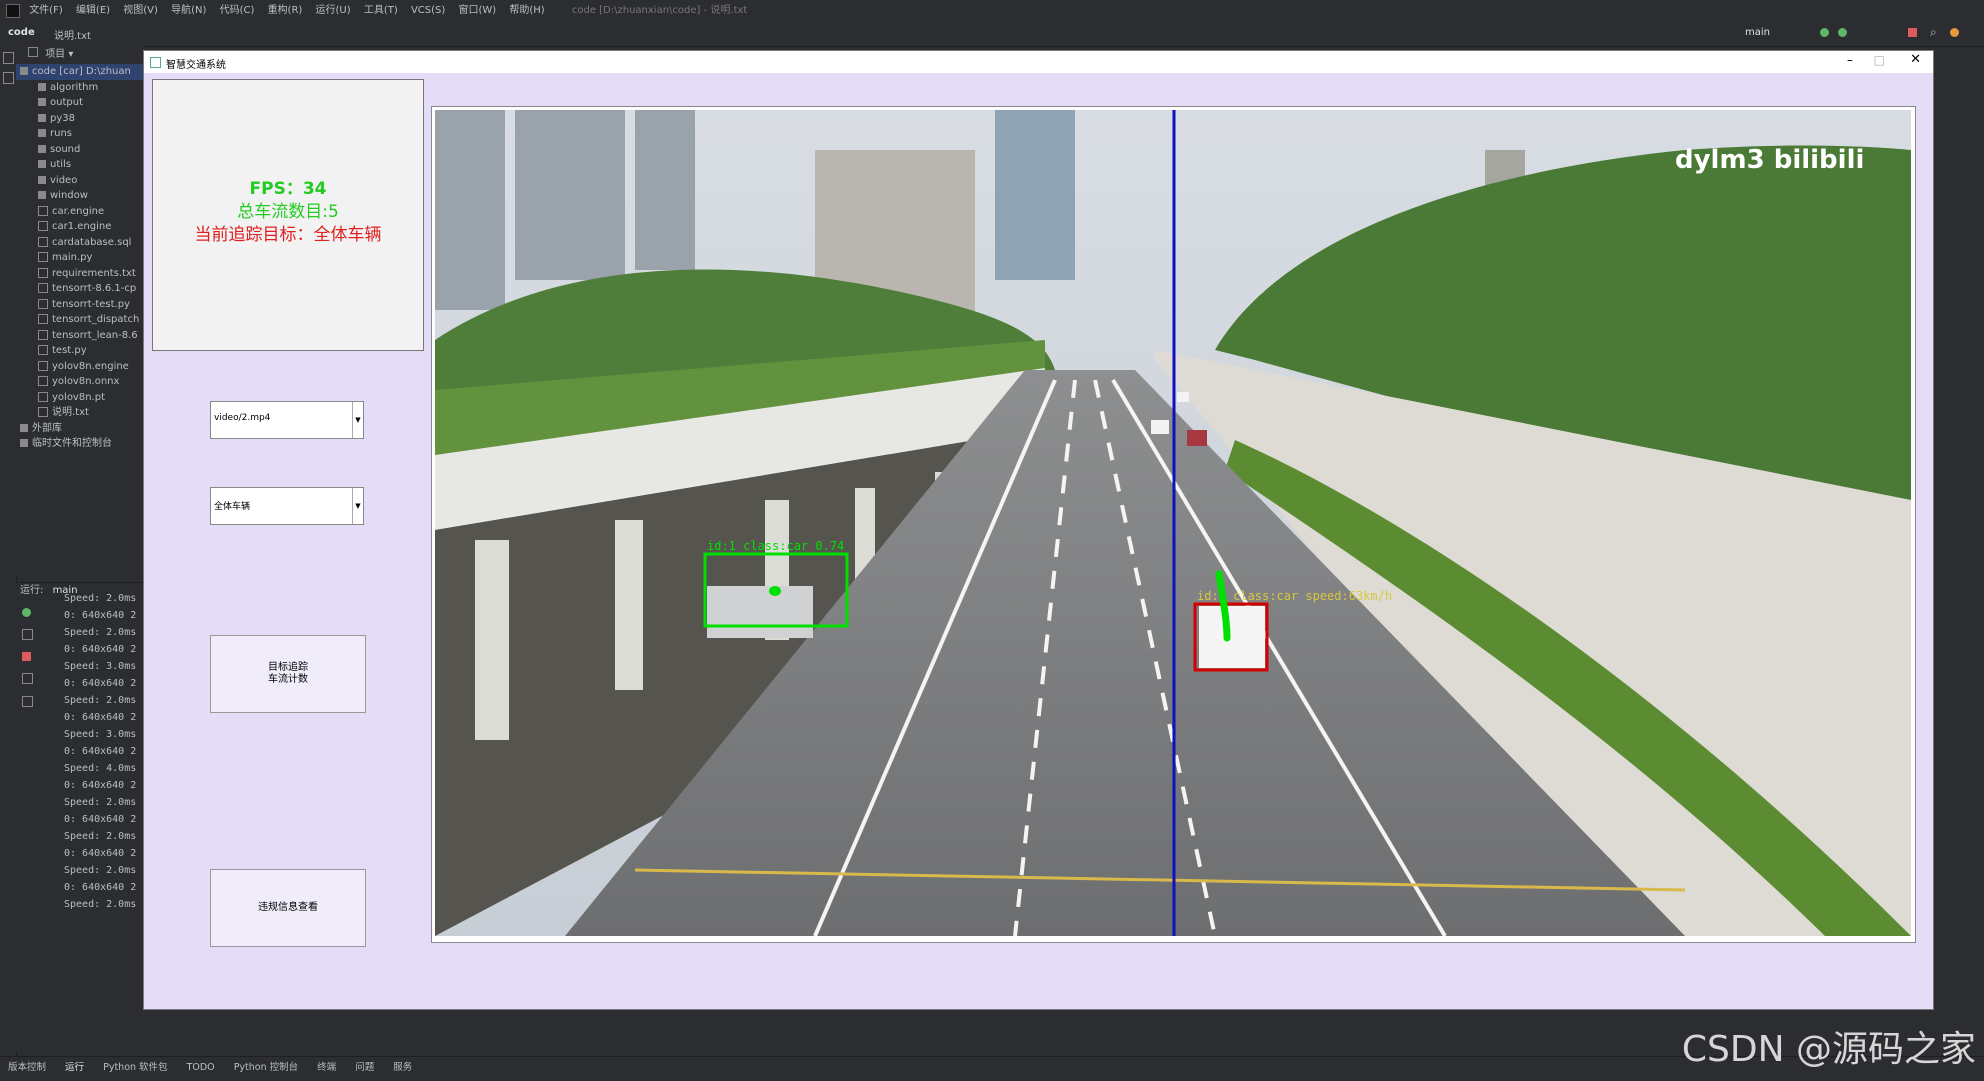  What do you see at coordinates (74, 1068) in the screenshot?
I see `tool-tab-run: 运行` at bounding box center [74, 1068].